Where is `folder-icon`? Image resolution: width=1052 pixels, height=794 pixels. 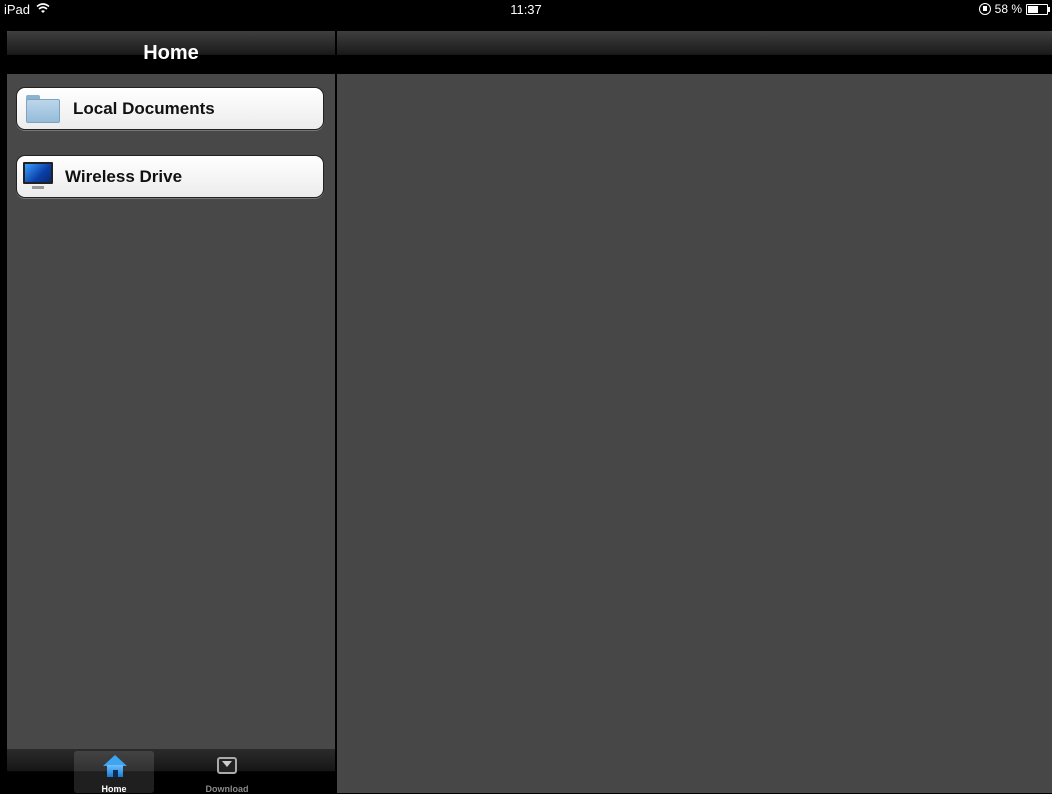 folder-icon is located at coordinates (43, 108).